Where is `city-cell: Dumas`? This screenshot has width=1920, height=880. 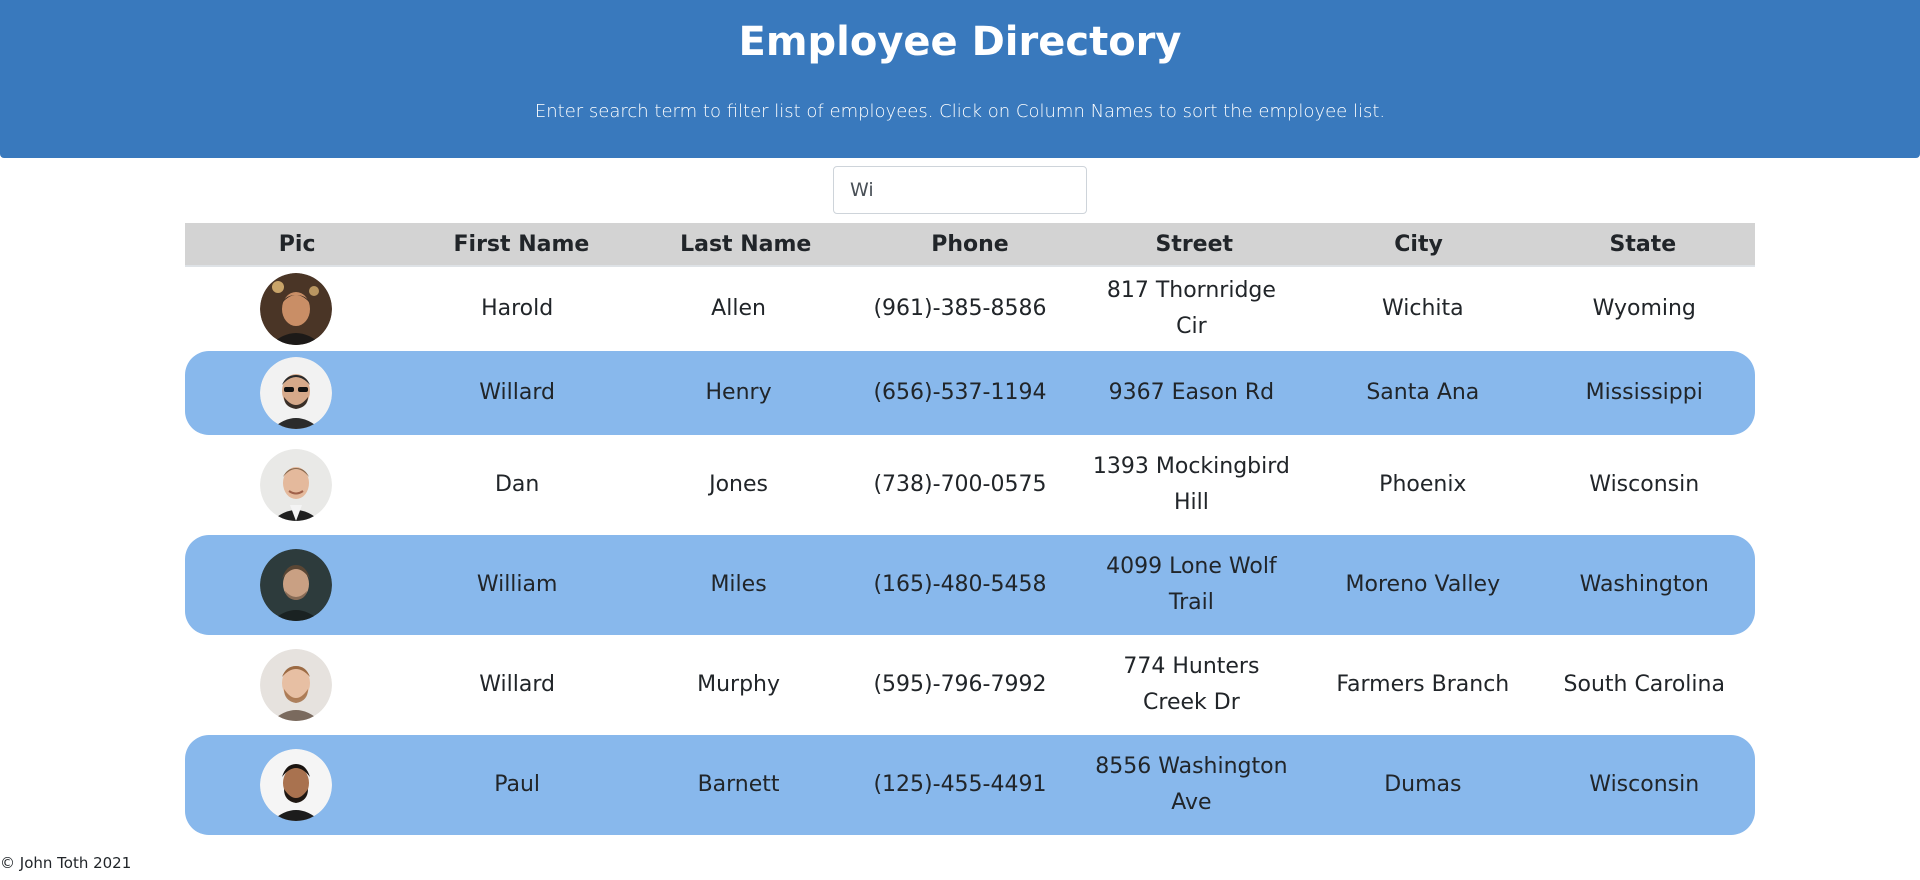 city-cell: Dumas is located at coordinates (1423, 784).